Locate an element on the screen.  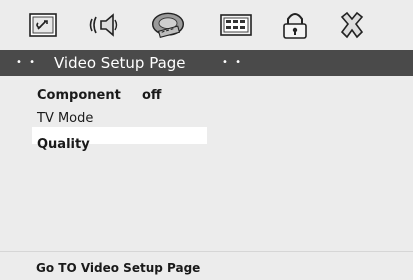
menu-item-label: TV Mode is located at coordinates (65, 118).